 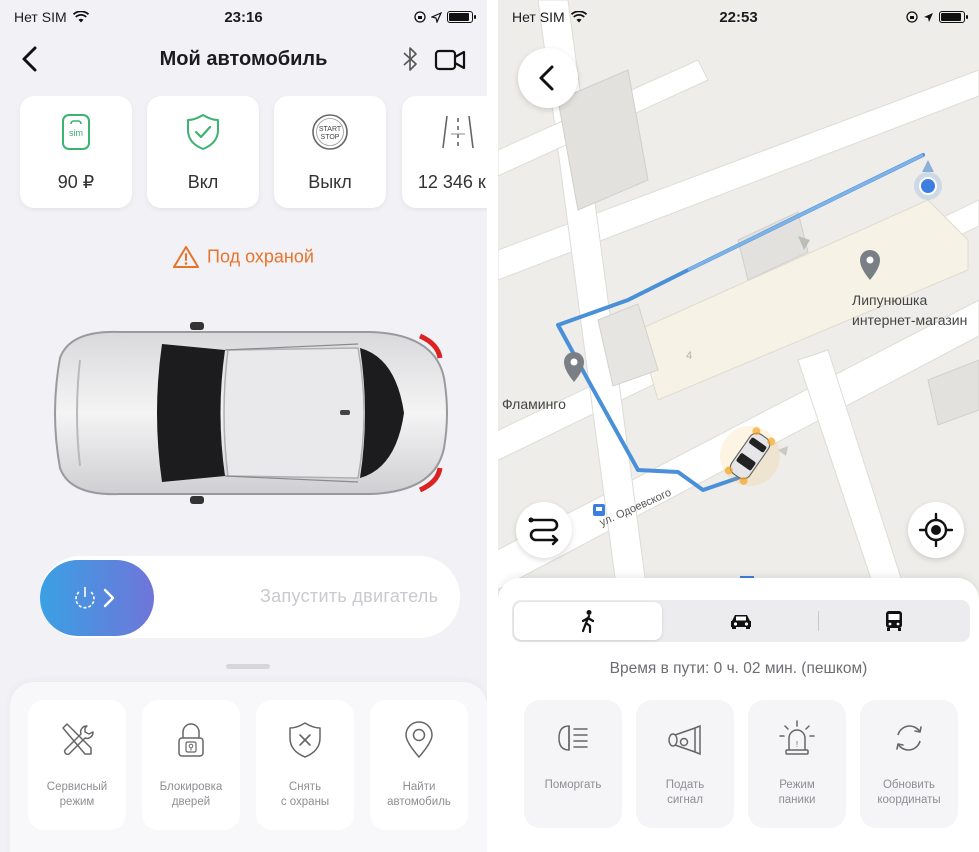 I want to click on warning-triangle-icon, so click(x=186, y=257).